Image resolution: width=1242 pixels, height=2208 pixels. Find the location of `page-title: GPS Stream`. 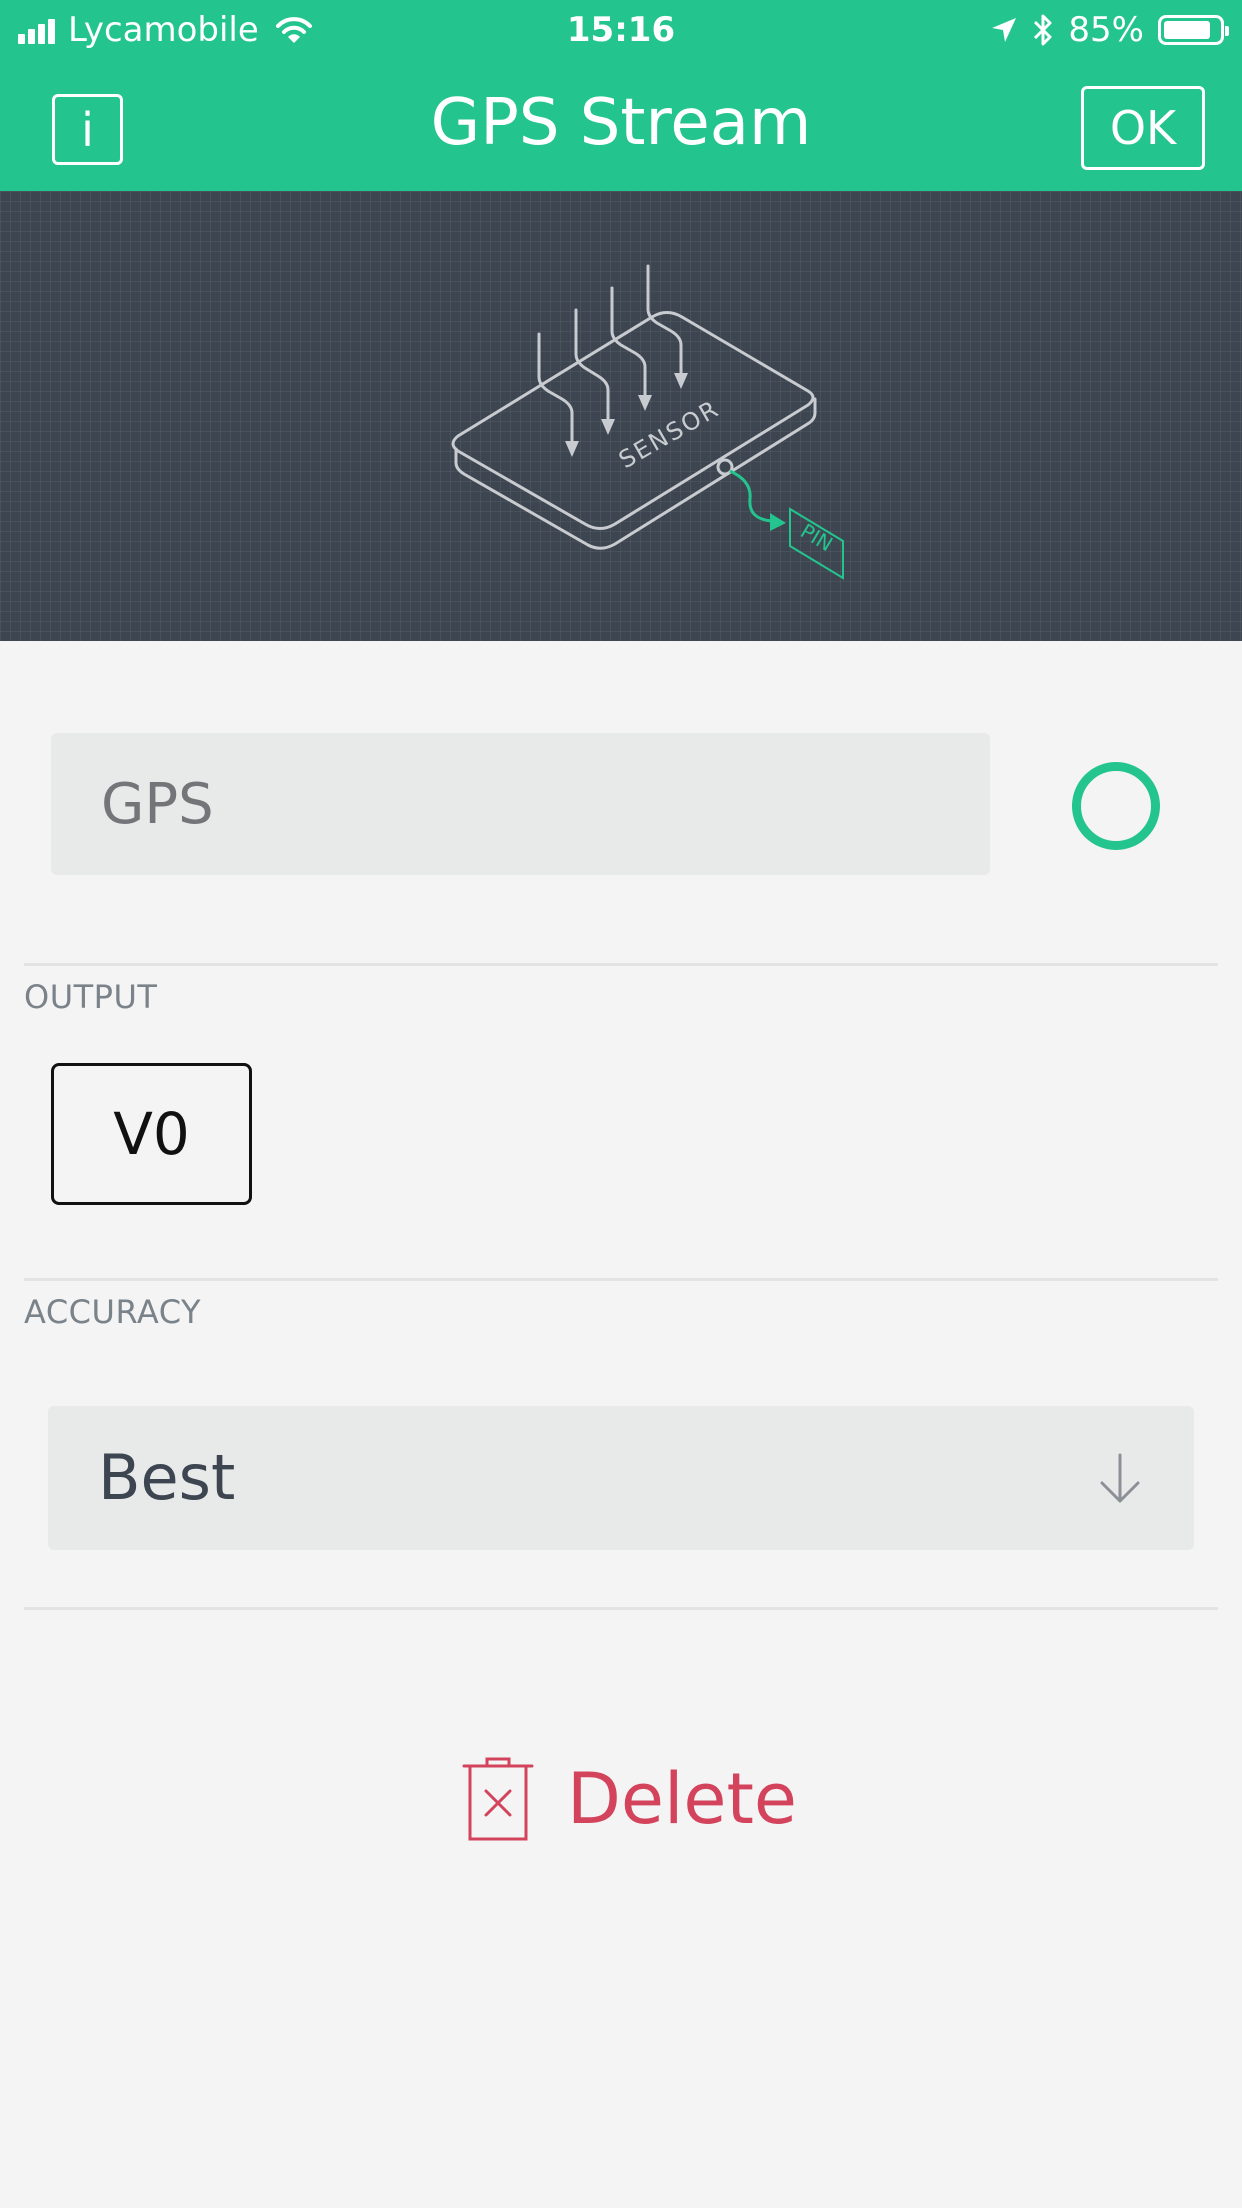

page-title: GPS Stream is located at coordinates (621, 123).